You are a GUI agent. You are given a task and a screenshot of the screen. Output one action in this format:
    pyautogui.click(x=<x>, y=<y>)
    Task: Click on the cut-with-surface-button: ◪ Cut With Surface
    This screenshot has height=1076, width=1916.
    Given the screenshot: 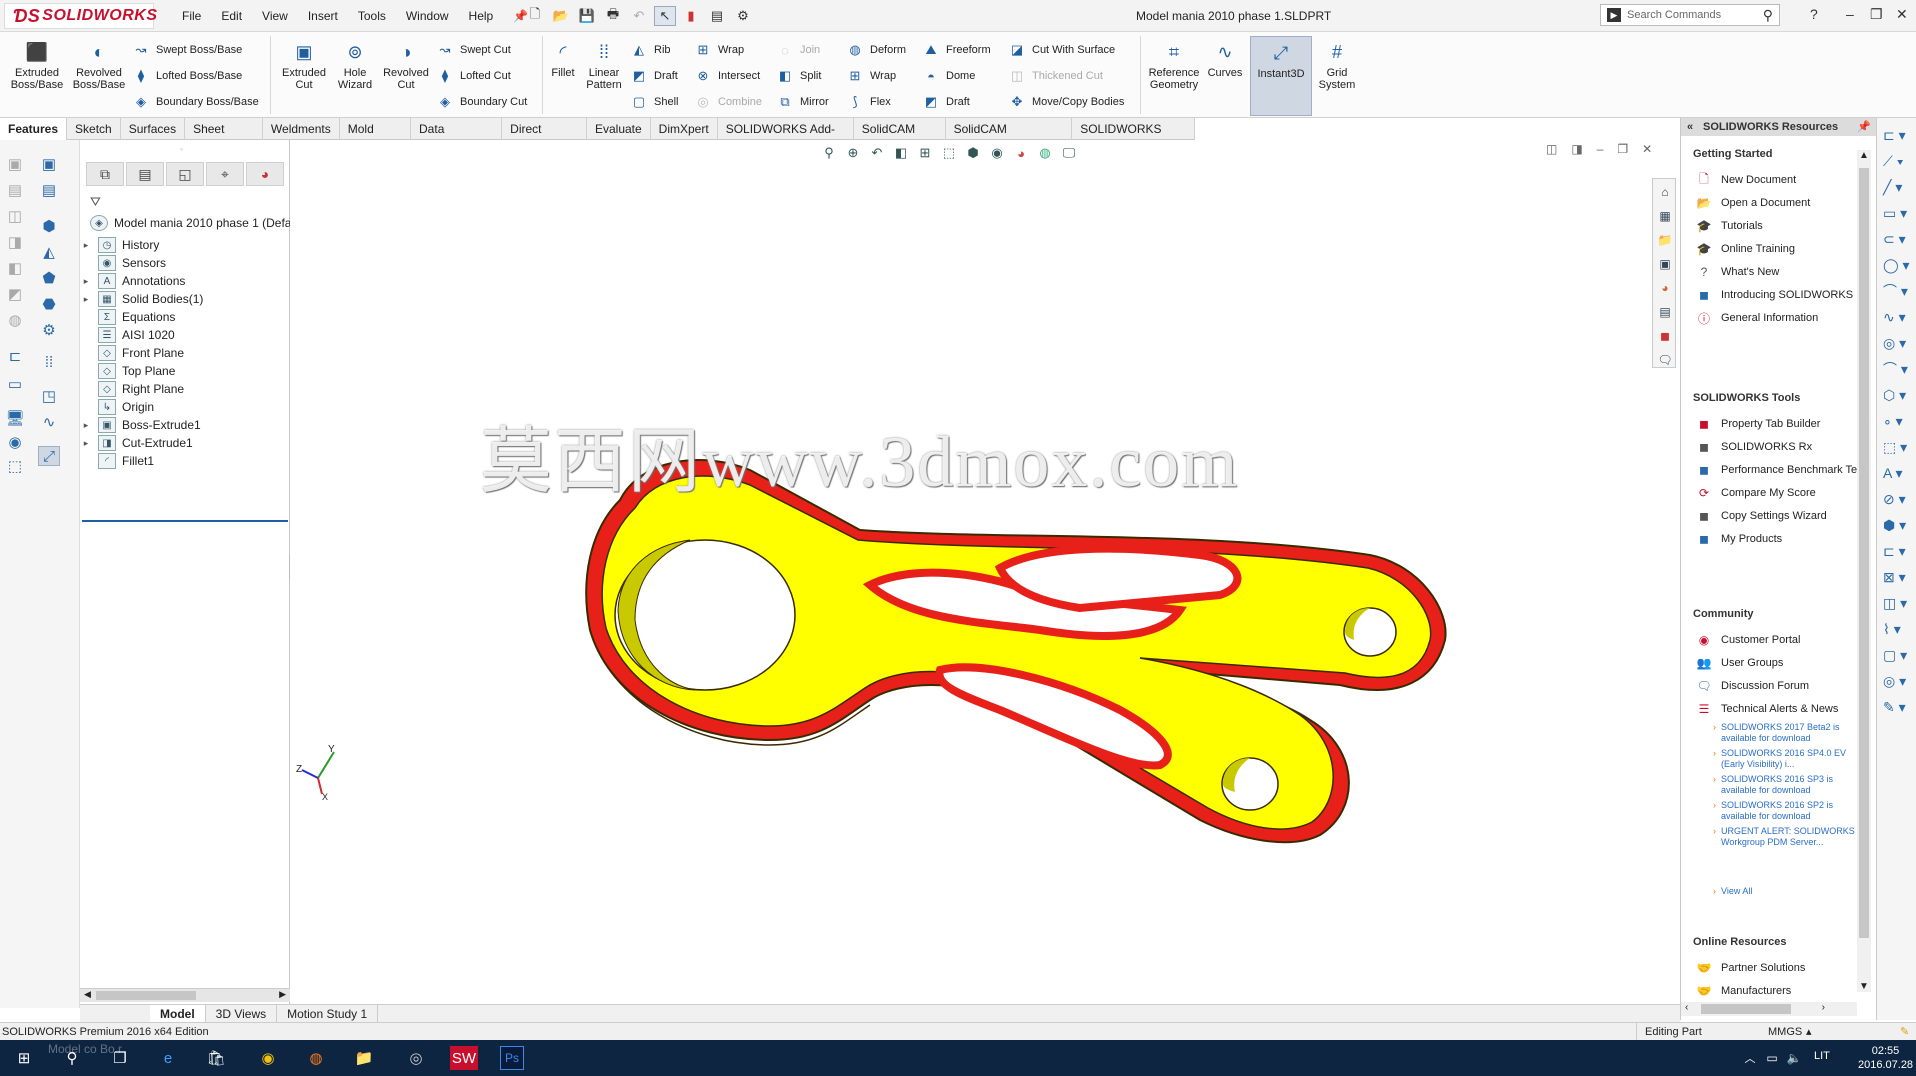 What is the action you would take?
    pyautogui.click(x=1061, y=50)
    